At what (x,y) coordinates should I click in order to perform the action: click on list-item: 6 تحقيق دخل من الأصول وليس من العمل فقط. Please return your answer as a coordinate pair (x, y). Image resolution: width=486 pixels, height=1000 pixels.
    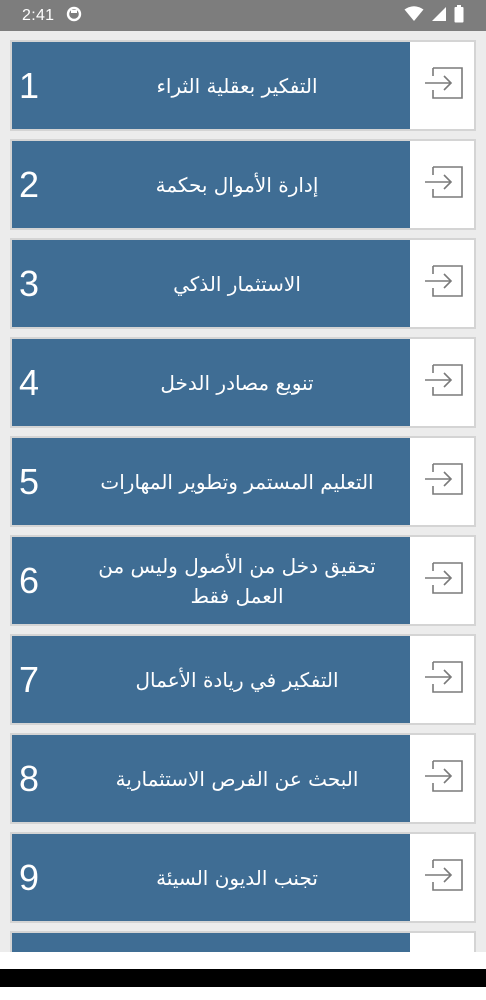
    Looking at the image, I should click on (243, 580).